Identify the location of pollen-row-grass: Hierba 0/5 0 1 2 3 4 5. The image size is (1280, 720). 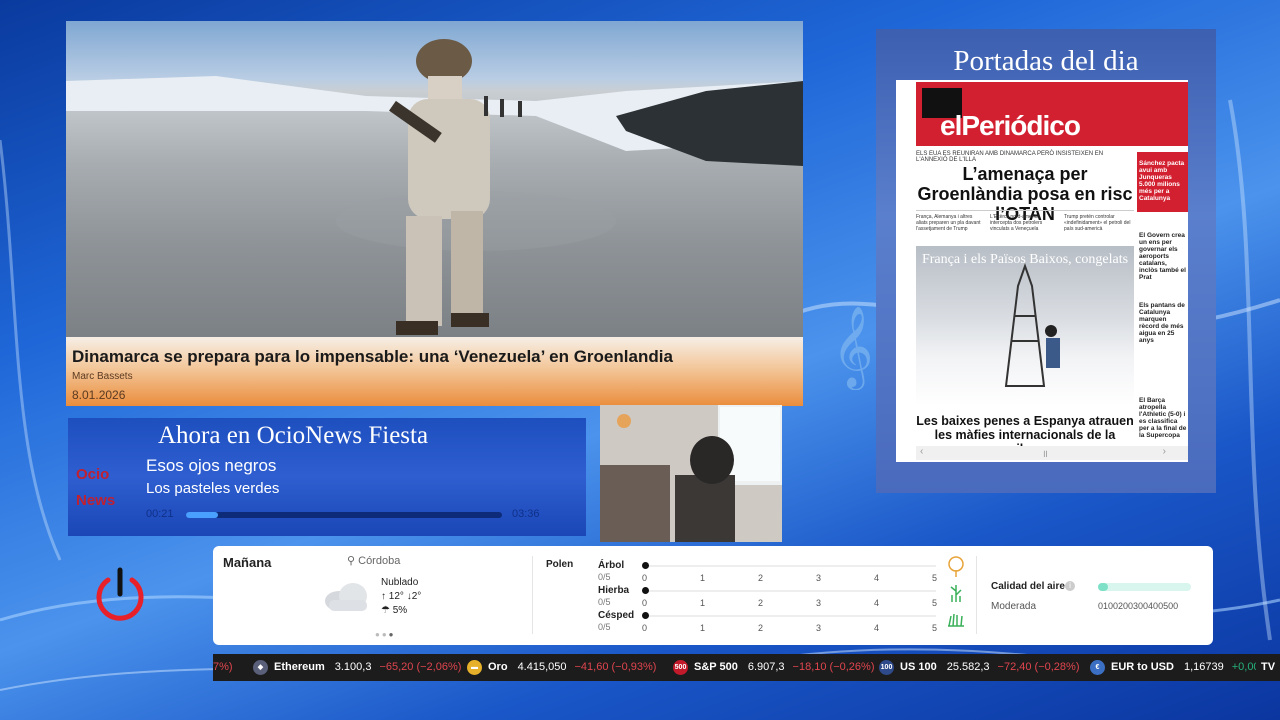
(783, 597).